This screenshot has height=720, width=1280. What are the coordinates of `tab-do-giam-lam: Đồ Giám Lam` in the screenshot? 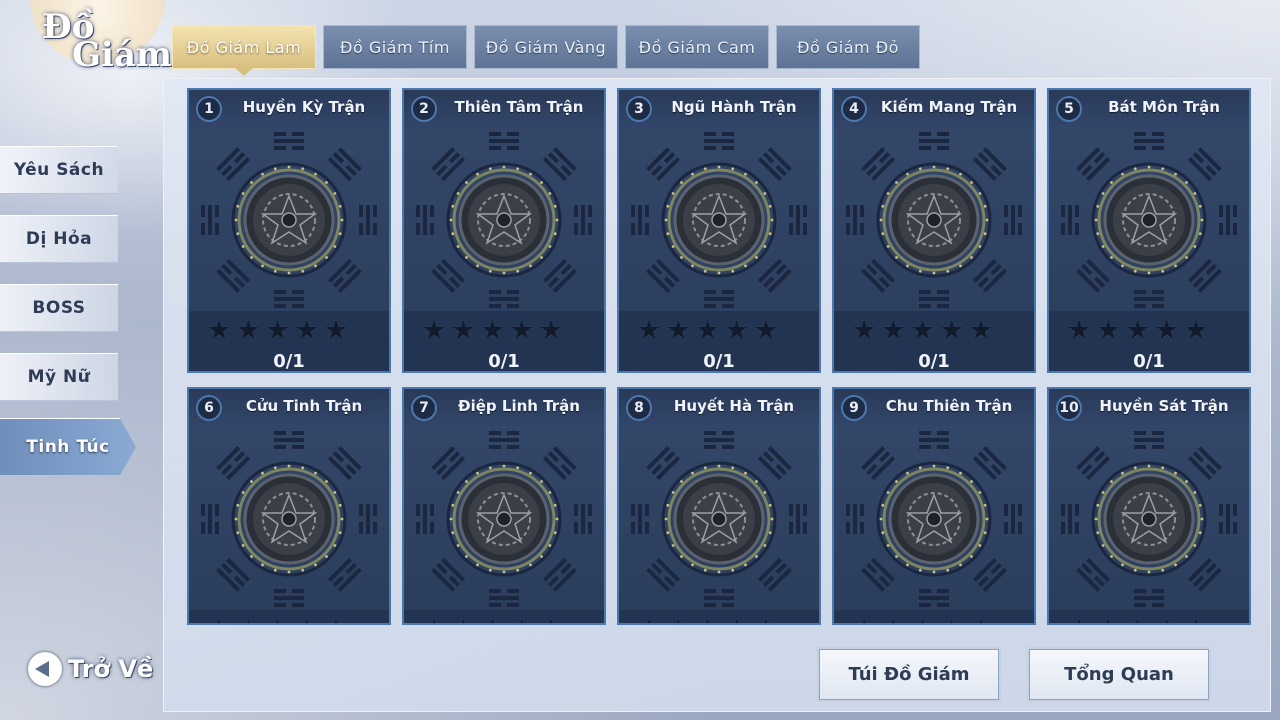 It's located at (244, 50).